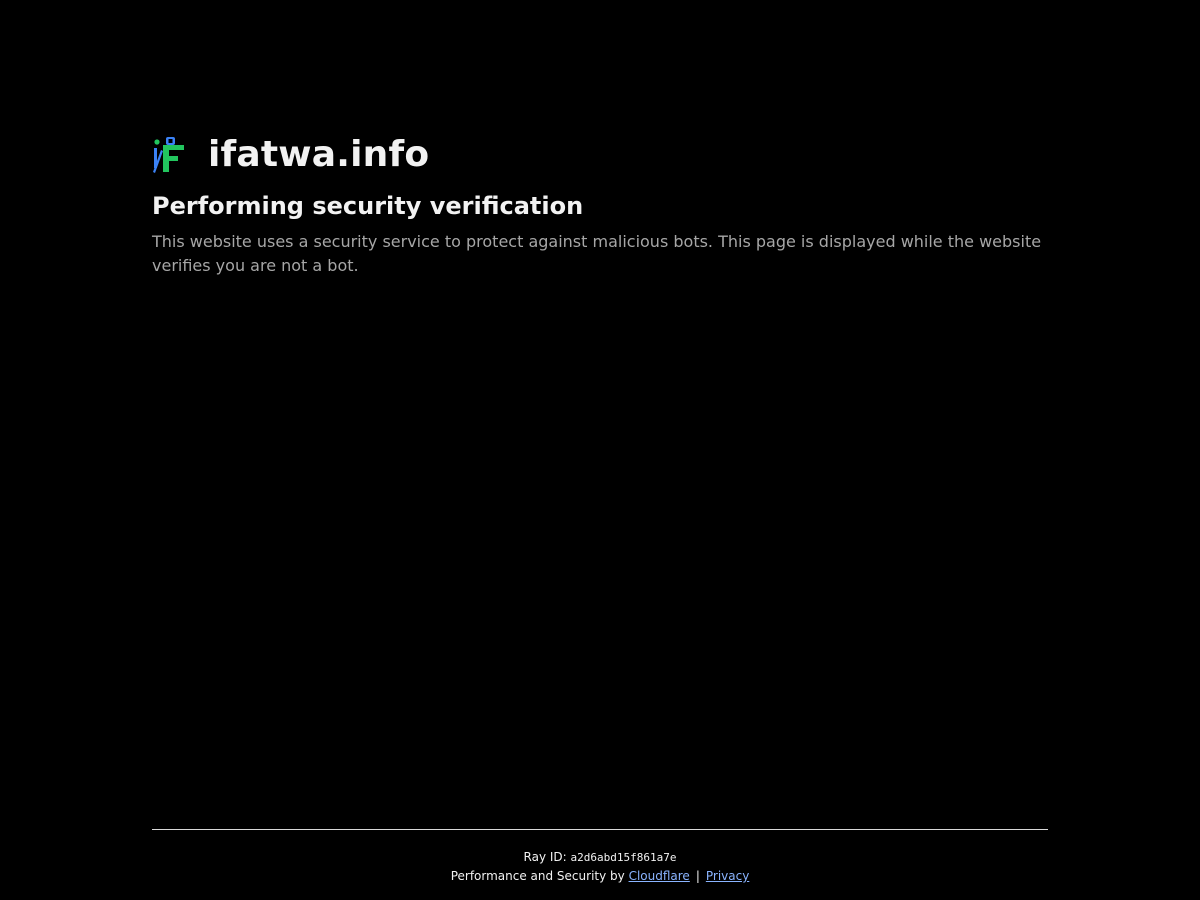 The image size is (1200, 900). What do you see at coordinates (547, 857) in the screenshot?
I see `ray-id-label: Ray ID:` at bounding box center [547, 857].